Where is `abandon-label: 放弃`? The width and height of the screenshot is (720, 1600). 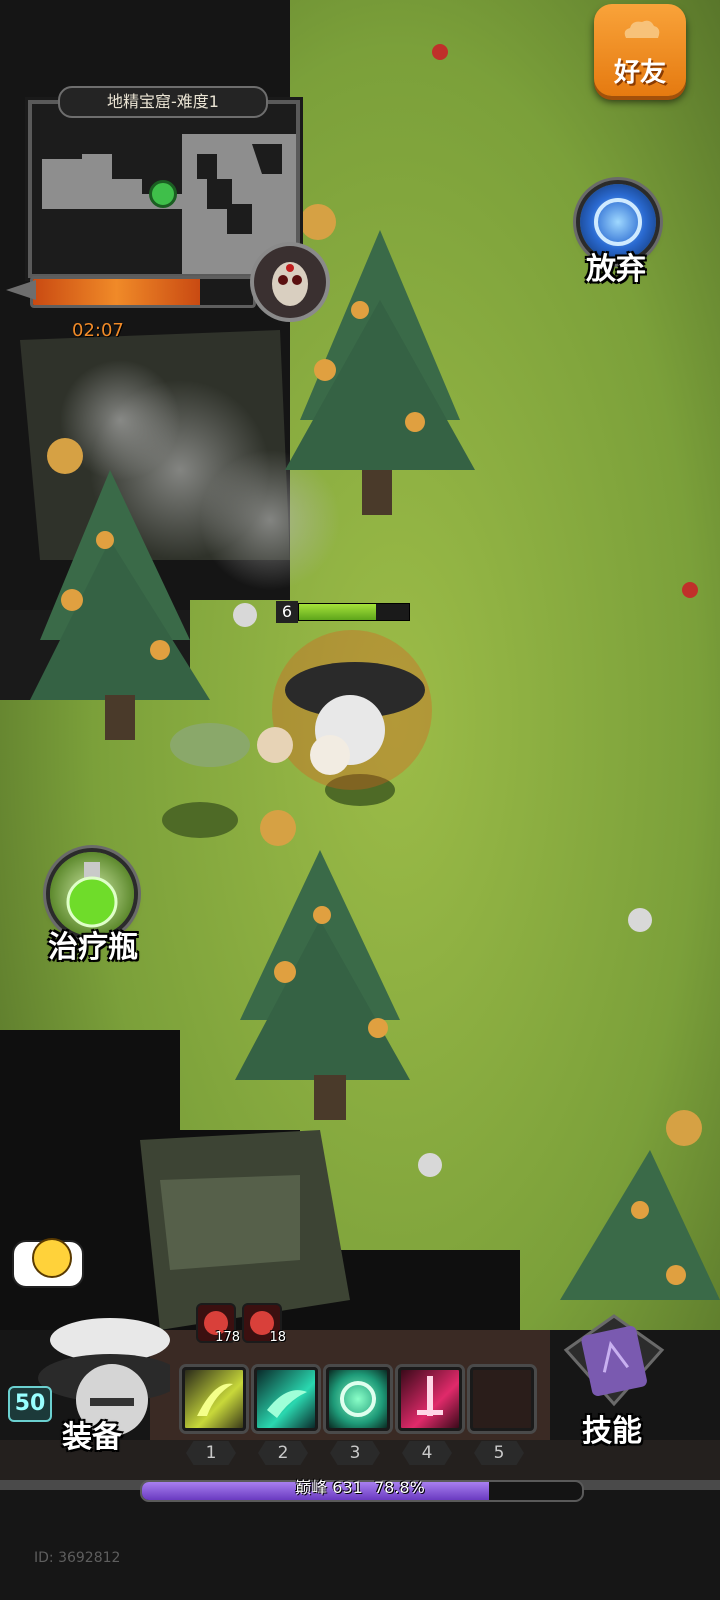
abandon-label: 放弃 is located at coordinates (616, 269).